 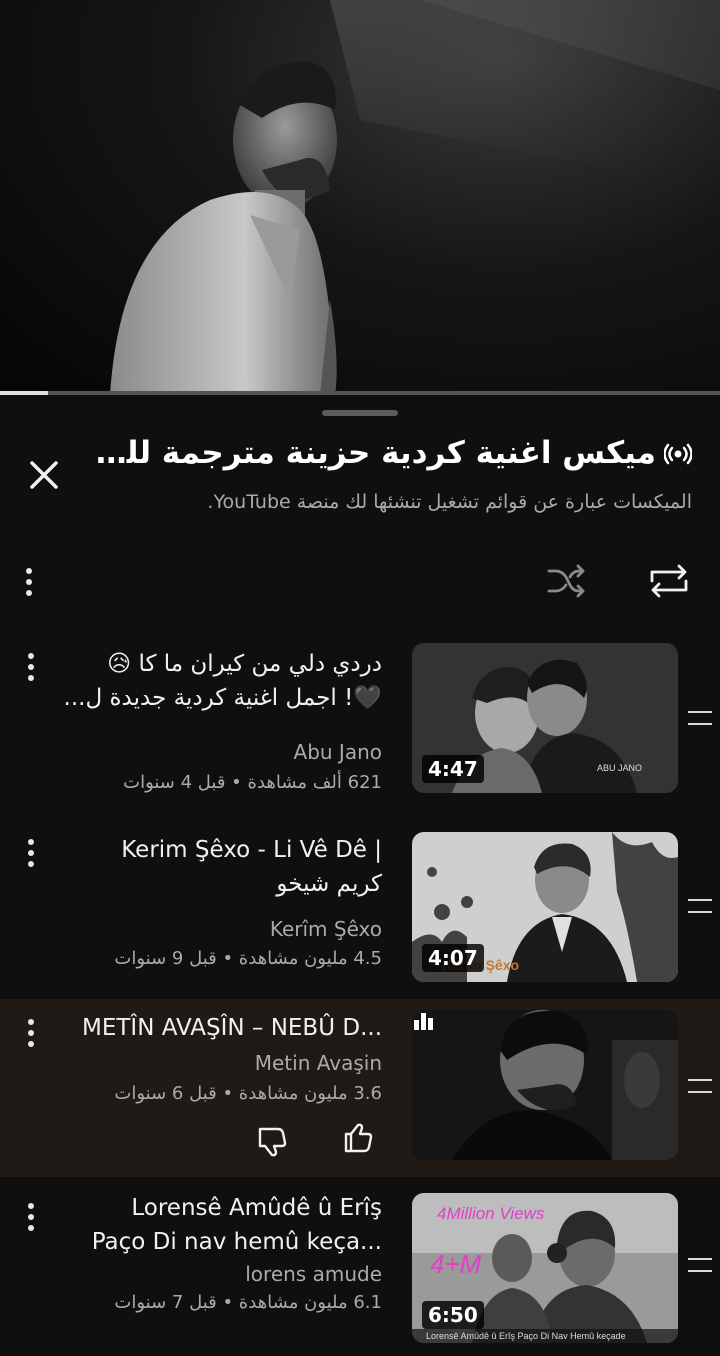 What do you see at coordinates (248, 1302) in the screenshot?
I see `video-meta: 6.1 مليون مشاهدة • قبل 7 سنوات` at bounding box center [248, 1302].